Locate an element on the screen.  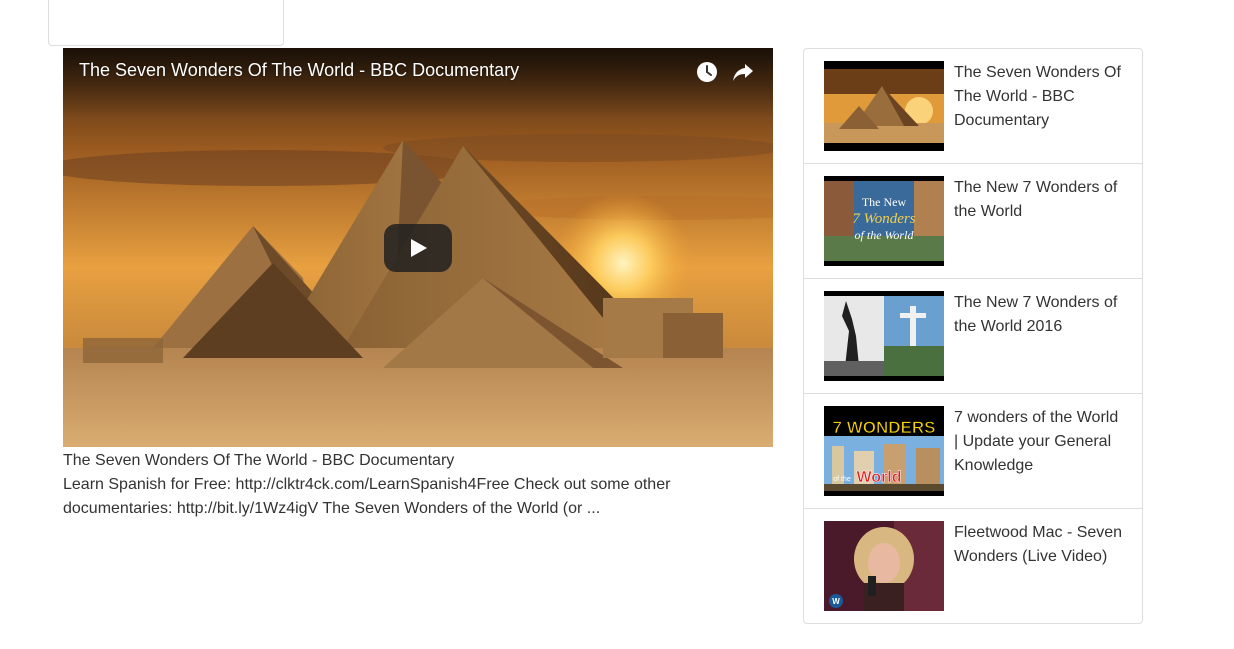
share-icon is located at coordinates (743, 72).